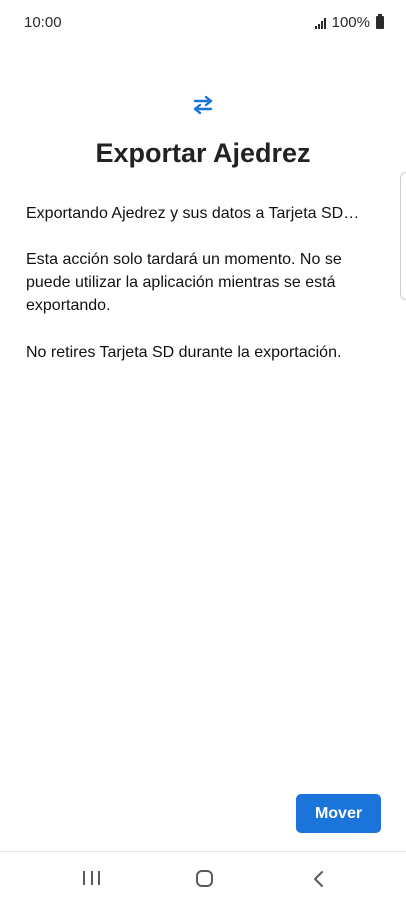  What do you see at coordinates (43, 22) in the screenshot?
I see `status-time: 10:00` at bounding box center [43, 22].